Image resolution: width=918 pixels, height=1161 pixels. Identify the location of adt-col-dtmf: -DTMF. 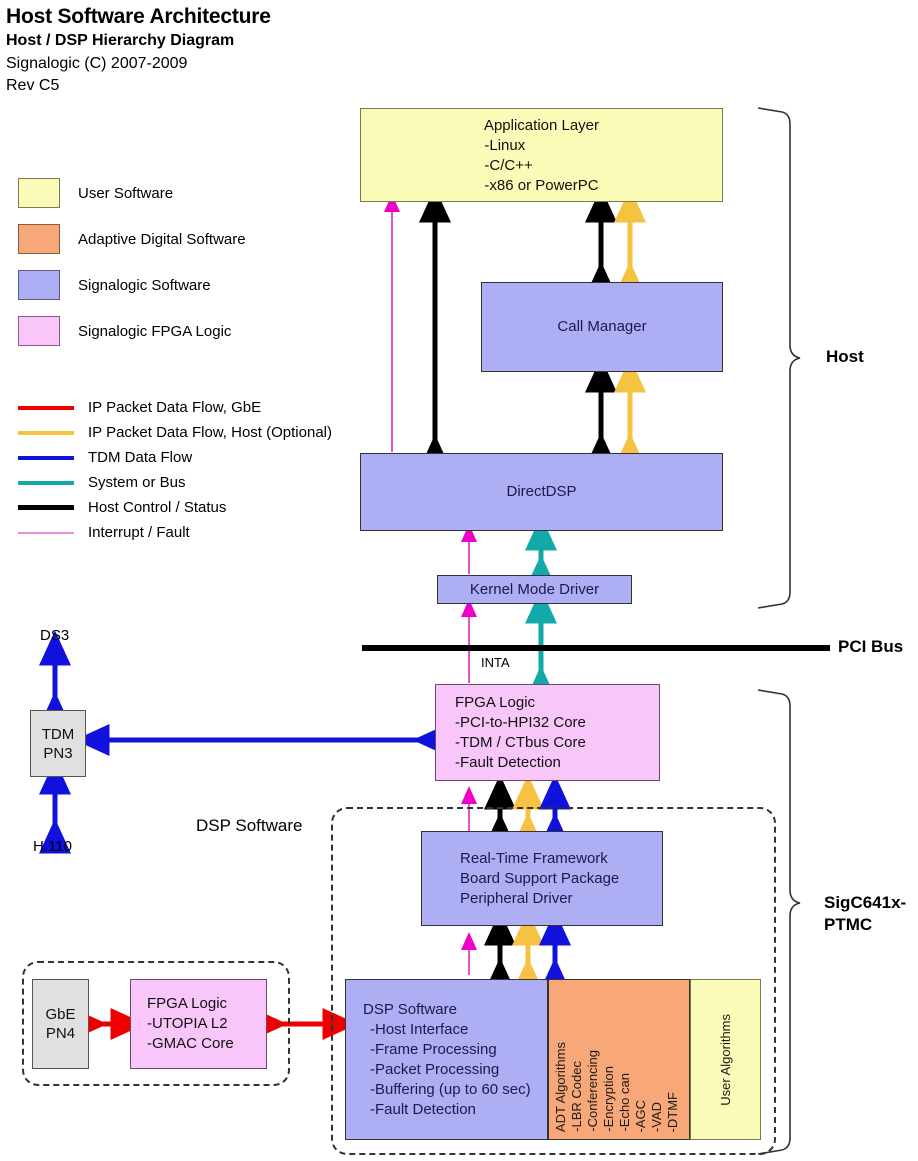
(672, 1111).